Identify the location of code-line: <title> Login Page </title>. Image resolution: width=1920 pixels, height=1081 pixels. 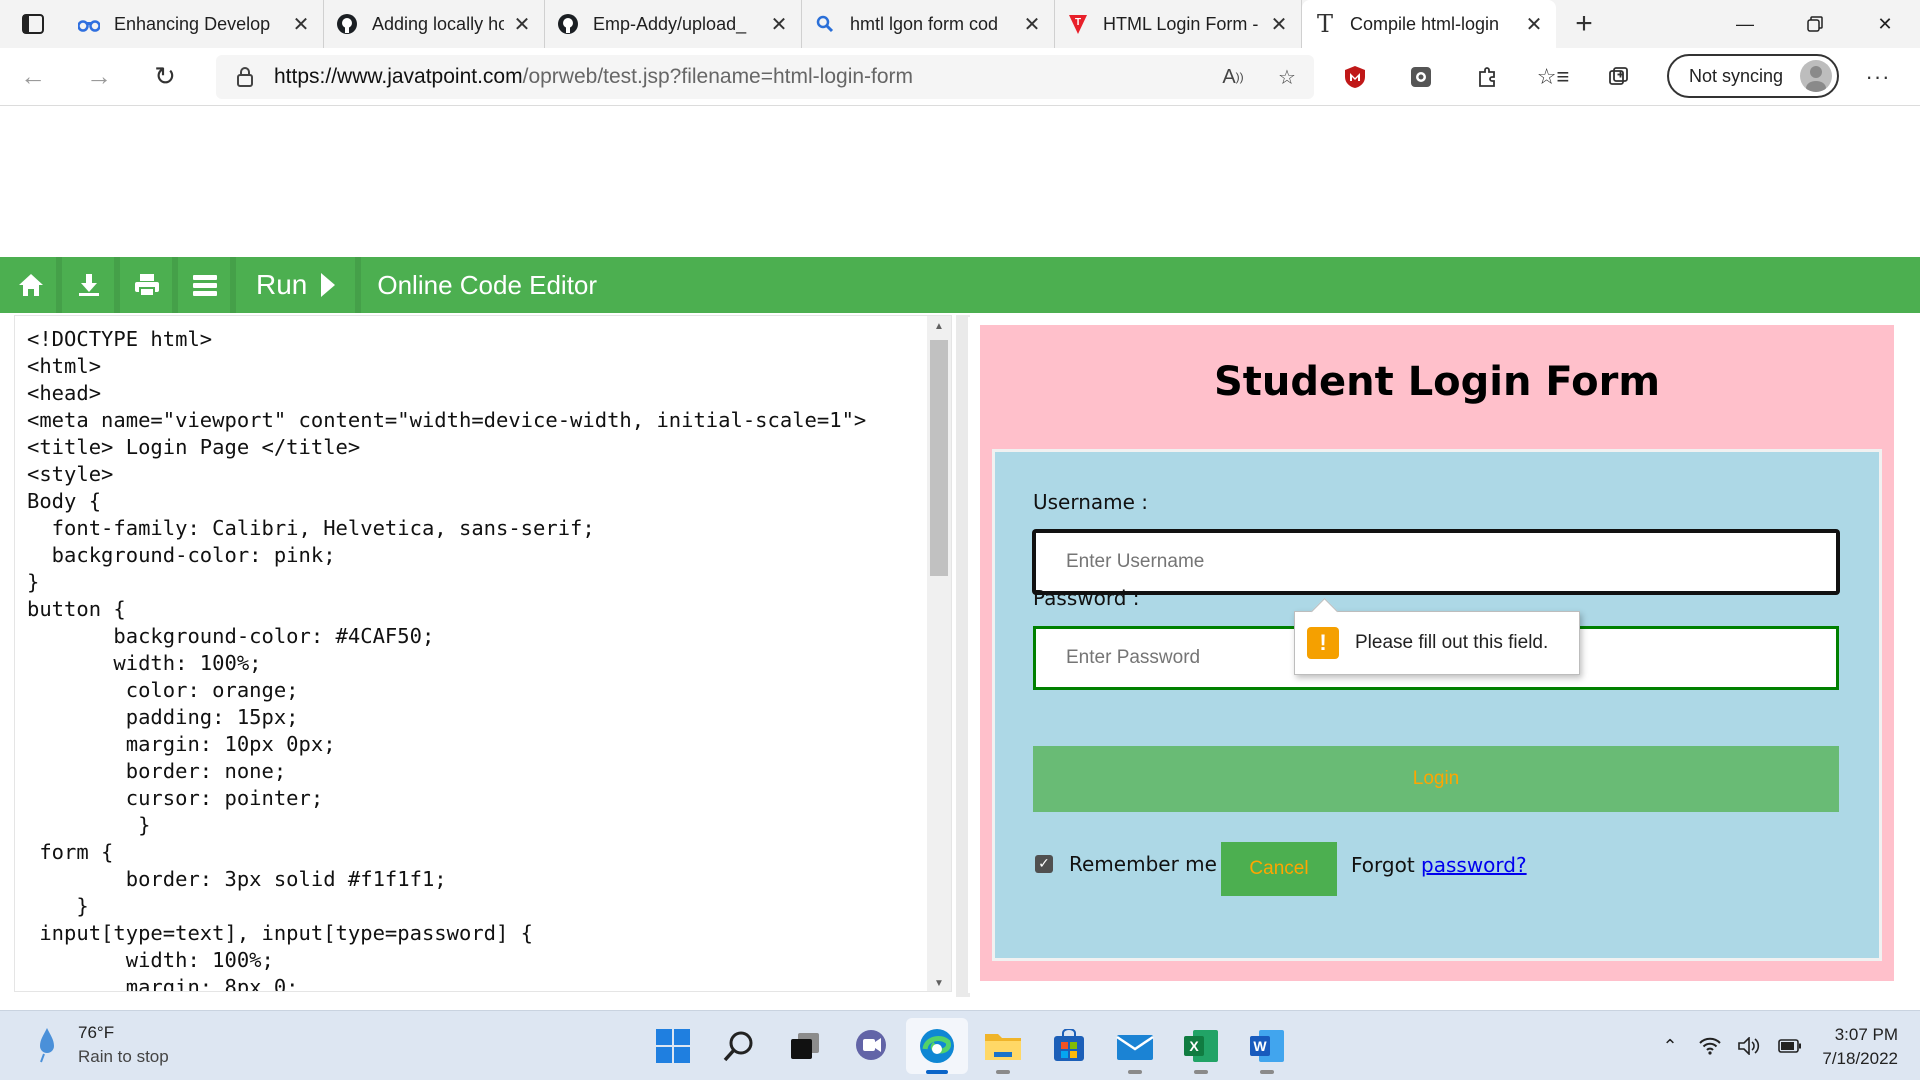
(446, 447).